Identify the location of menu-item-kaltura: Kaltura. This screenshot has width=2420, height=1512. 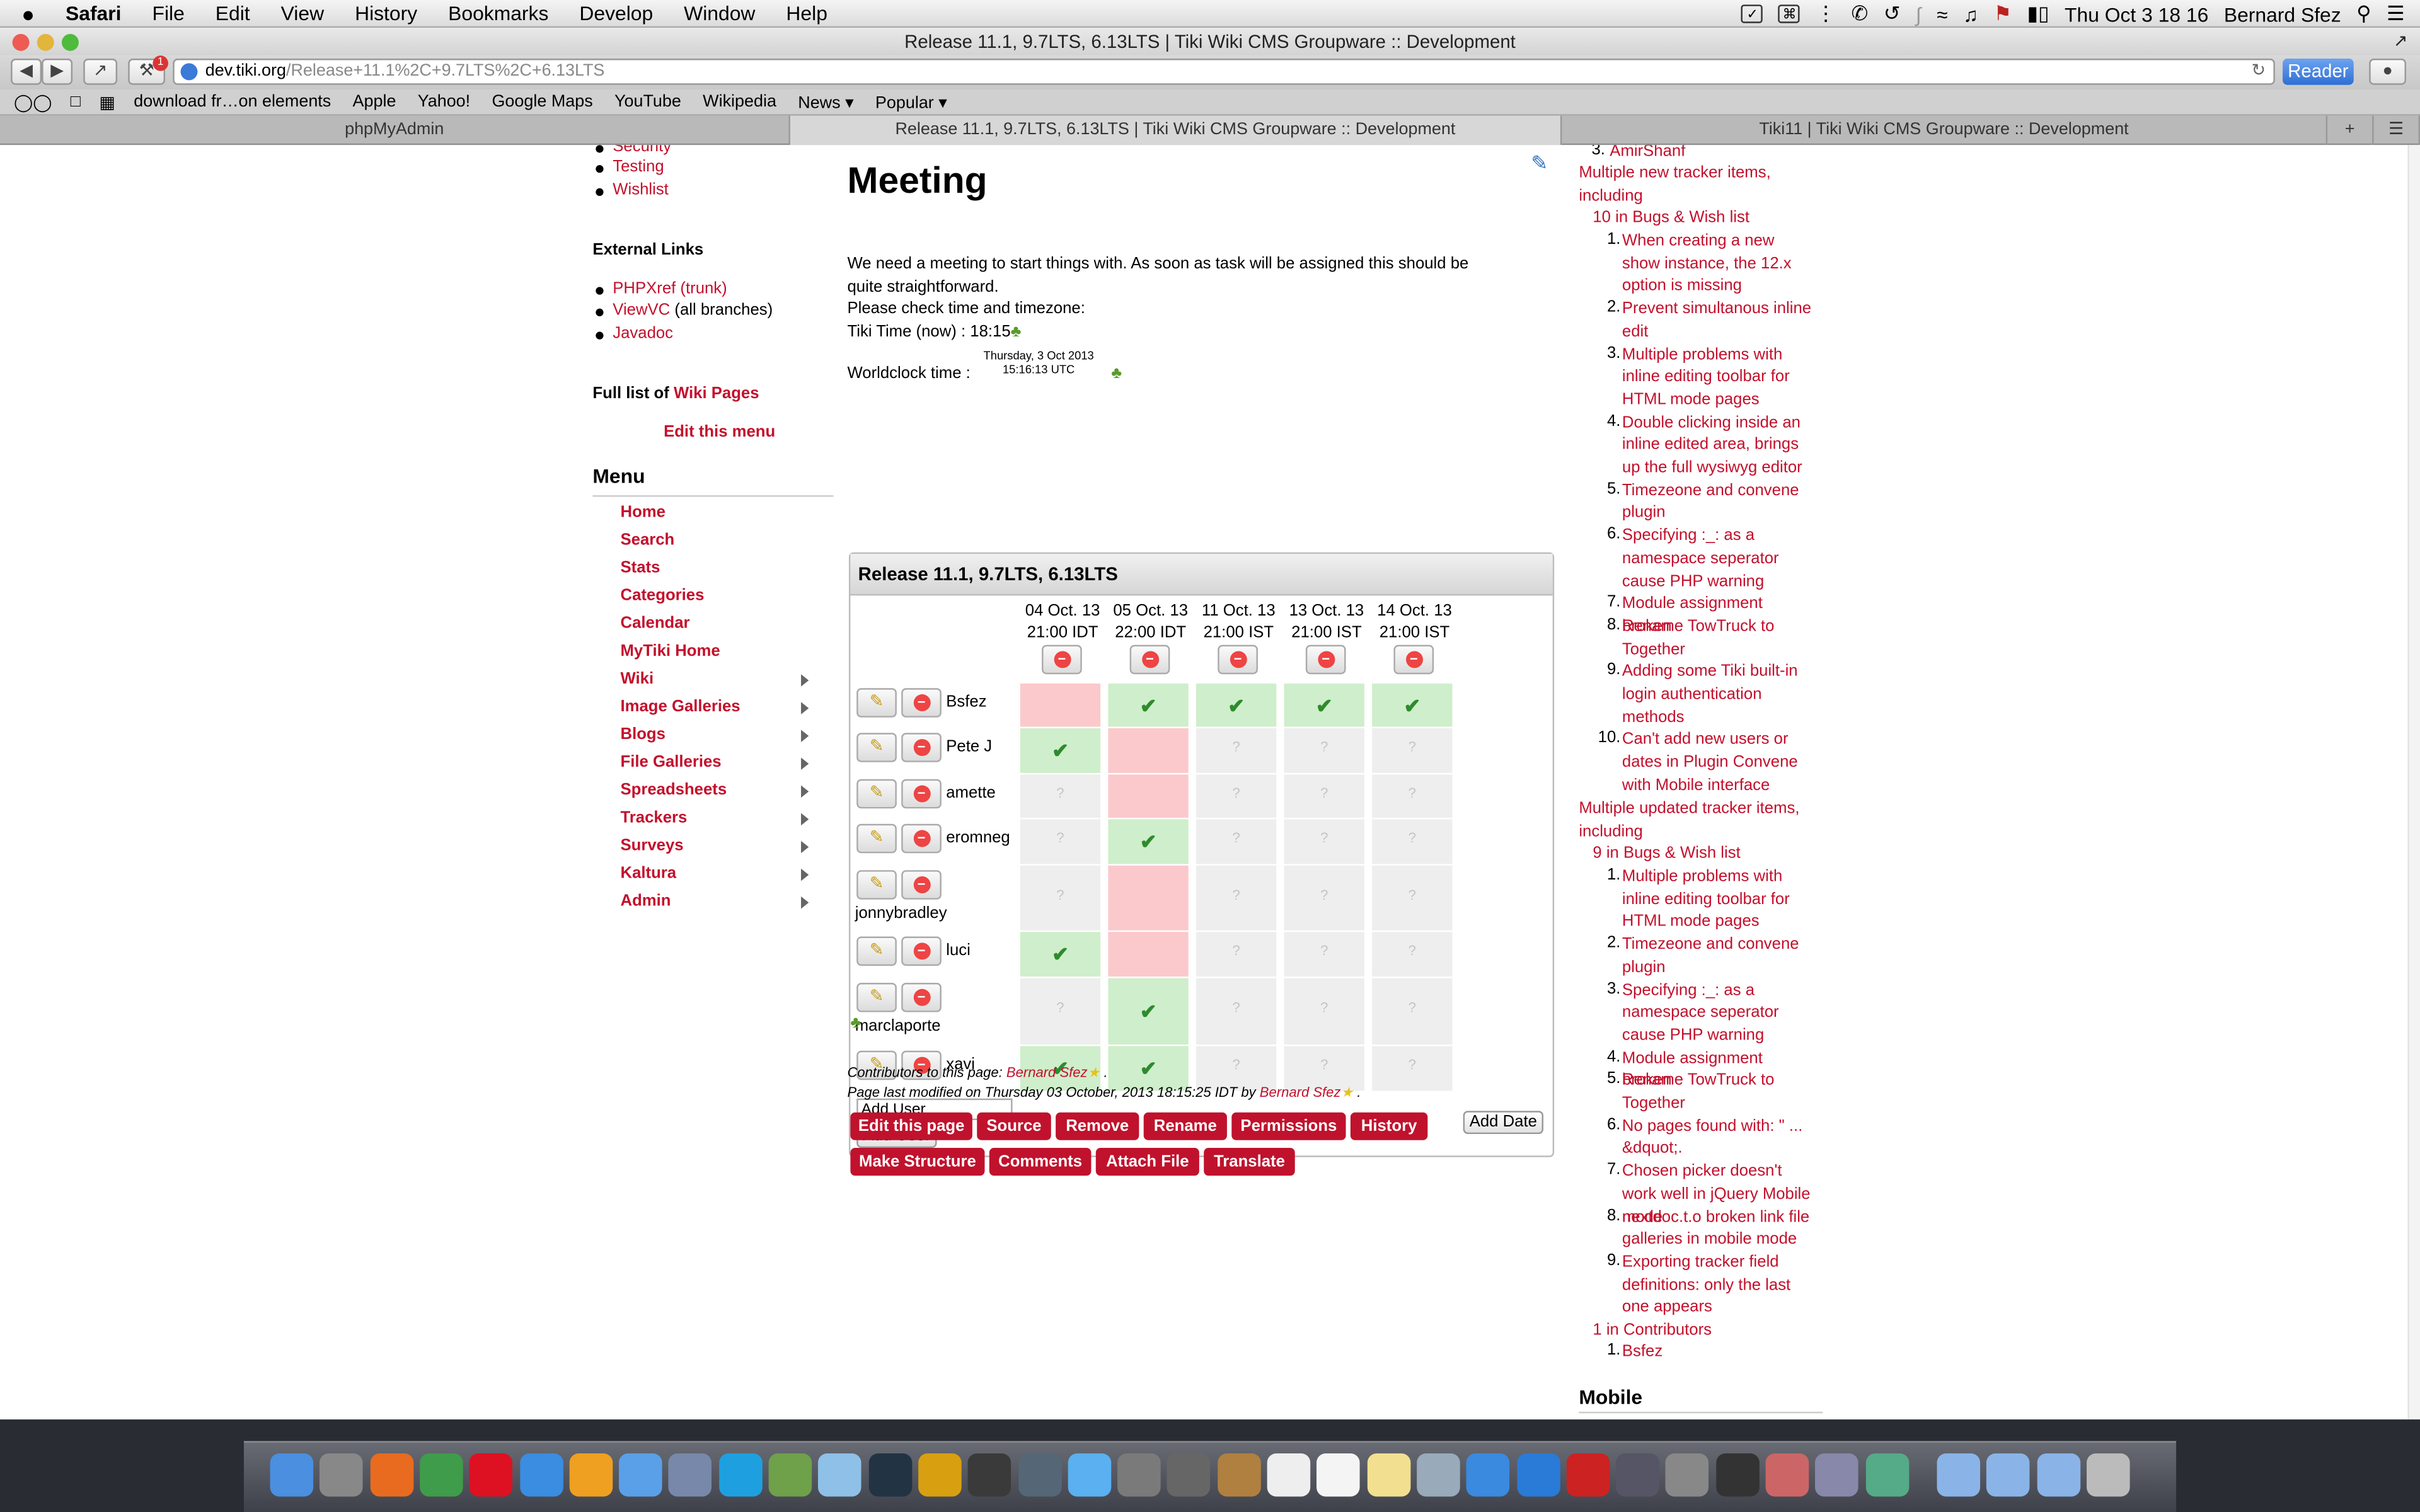
(648, 873).